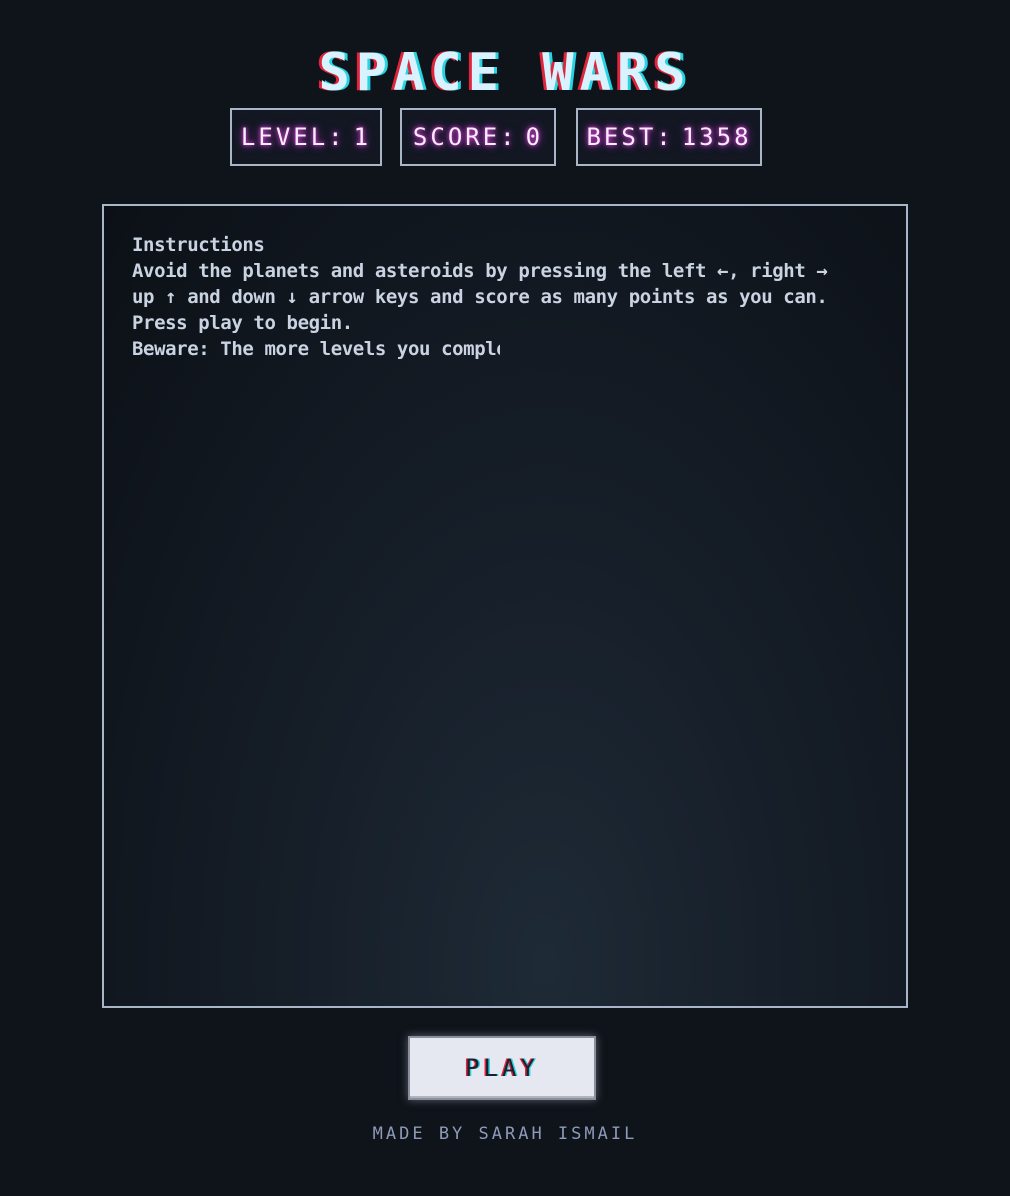 This screenshot has height=1196, width=1010. What do you see at coordinates (316, 349) in the screenshot?
I see `instructions-line-4: Beware: The more levels you complet` at bounding box center [316, 349].